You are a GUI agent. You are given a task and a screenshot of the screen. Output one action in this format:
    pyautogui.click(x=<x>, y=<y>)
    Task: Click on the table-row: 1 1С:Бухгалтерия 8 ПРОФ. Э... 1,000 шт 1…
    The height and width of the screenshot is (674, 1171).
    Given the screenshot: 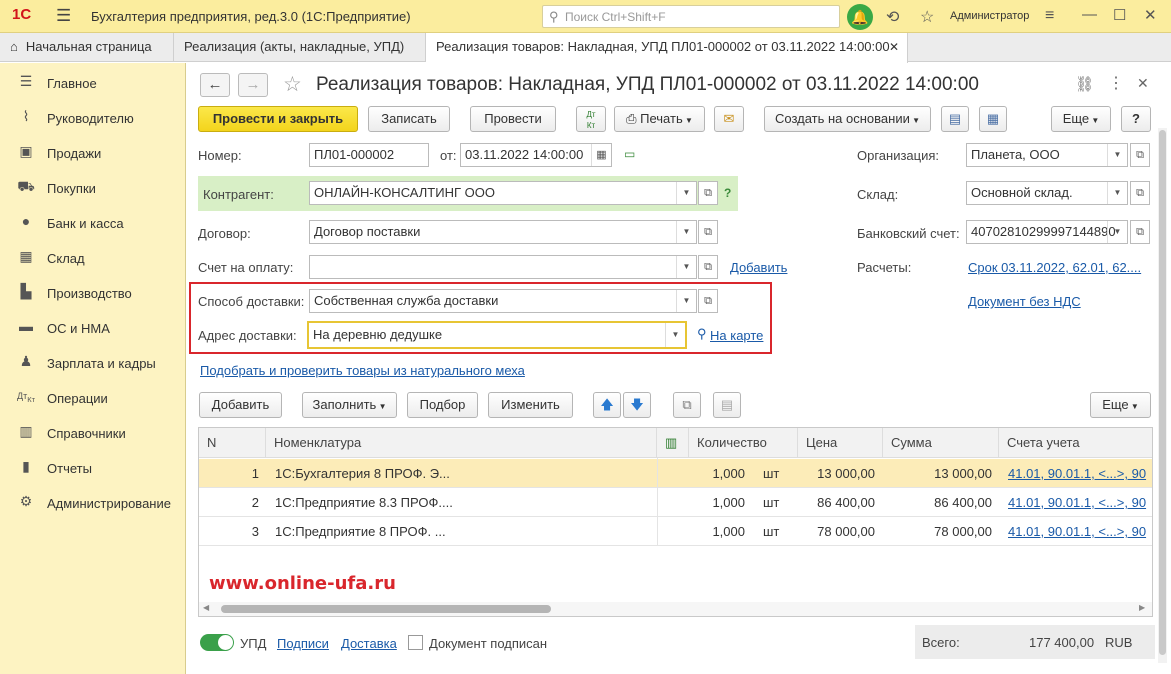 What is the action you would take?
    pyautogui.click(x=675, y=473)
    